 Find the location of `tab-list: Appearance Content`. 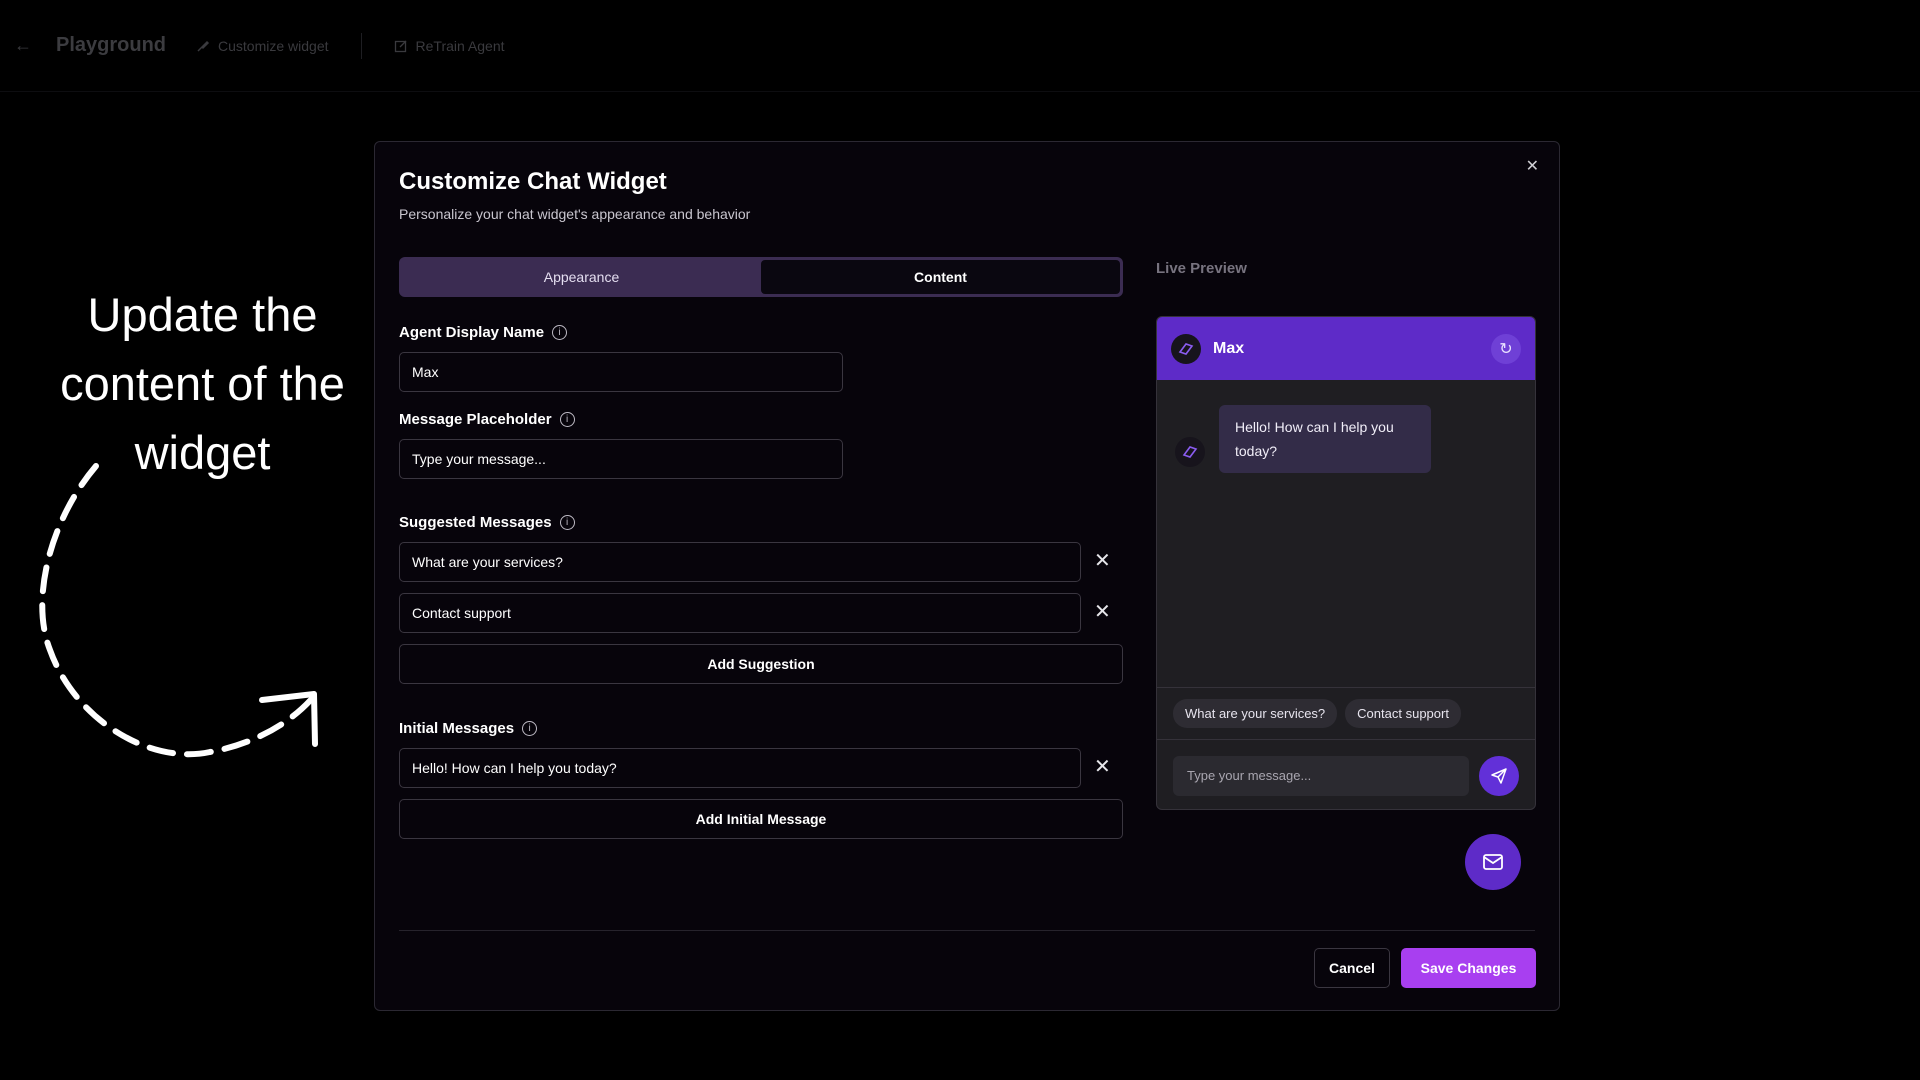

tab-list: Appearance Content is located at coordinates (761, 277).